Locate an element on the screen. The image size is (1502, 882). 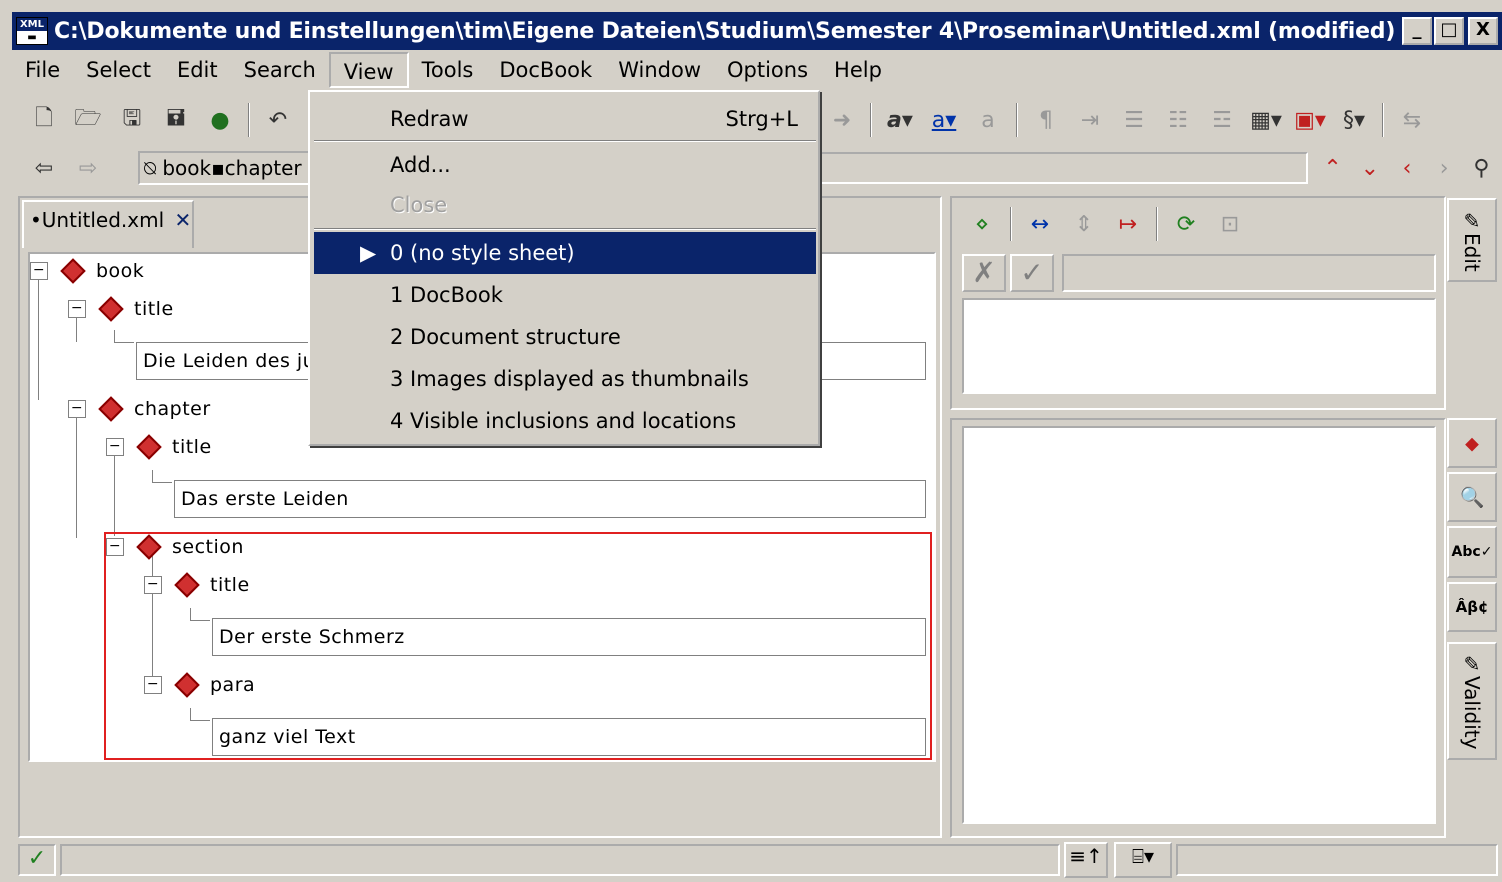
tab-validity: ✎ Validity is located at coordinates (1472, 701).